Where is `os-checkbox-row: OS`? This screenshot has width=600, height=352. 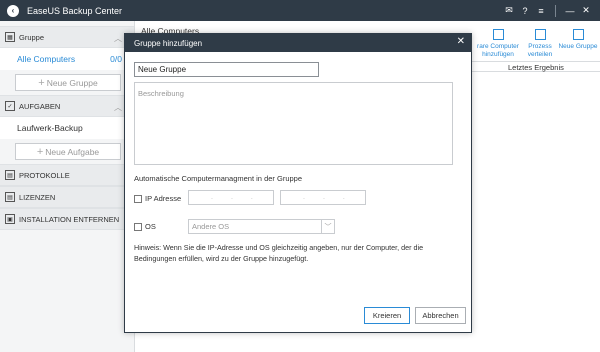
os-checkbox-row: OS is located at coordinates (145, 226).